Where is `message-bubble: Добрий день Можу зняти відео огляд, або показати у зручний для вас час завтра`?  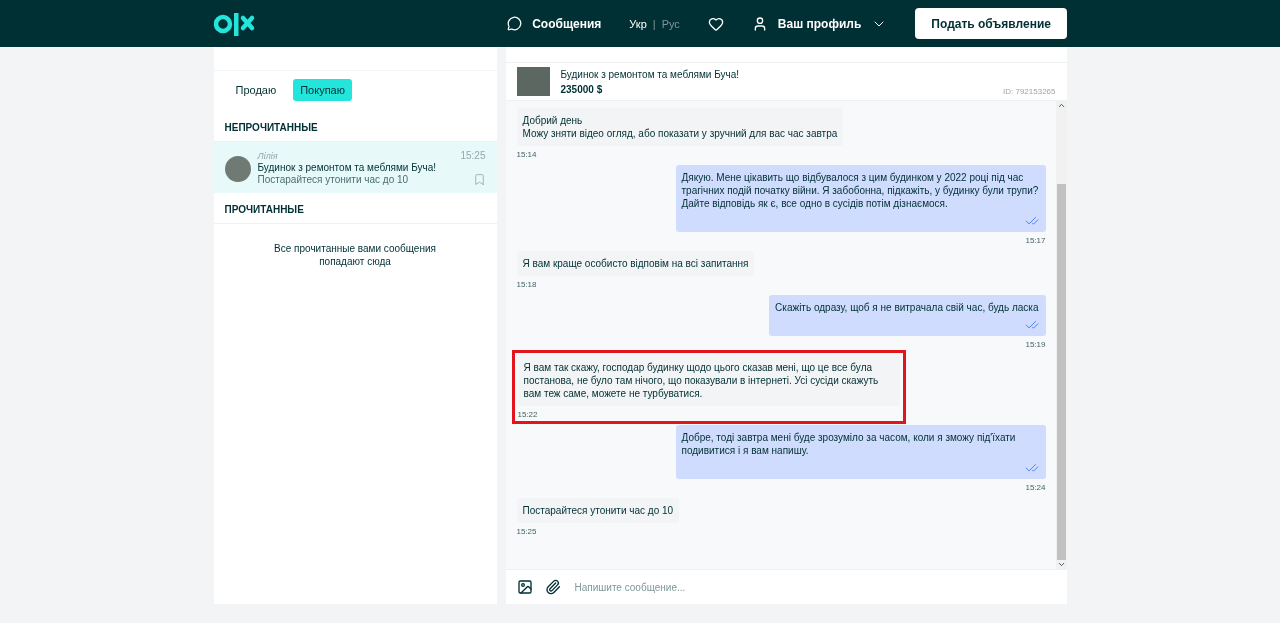 message-bubble: Добрий день Можу зняти відео огляд, або показати у зручний для вас час завтра is located at coordinates (680, 127).